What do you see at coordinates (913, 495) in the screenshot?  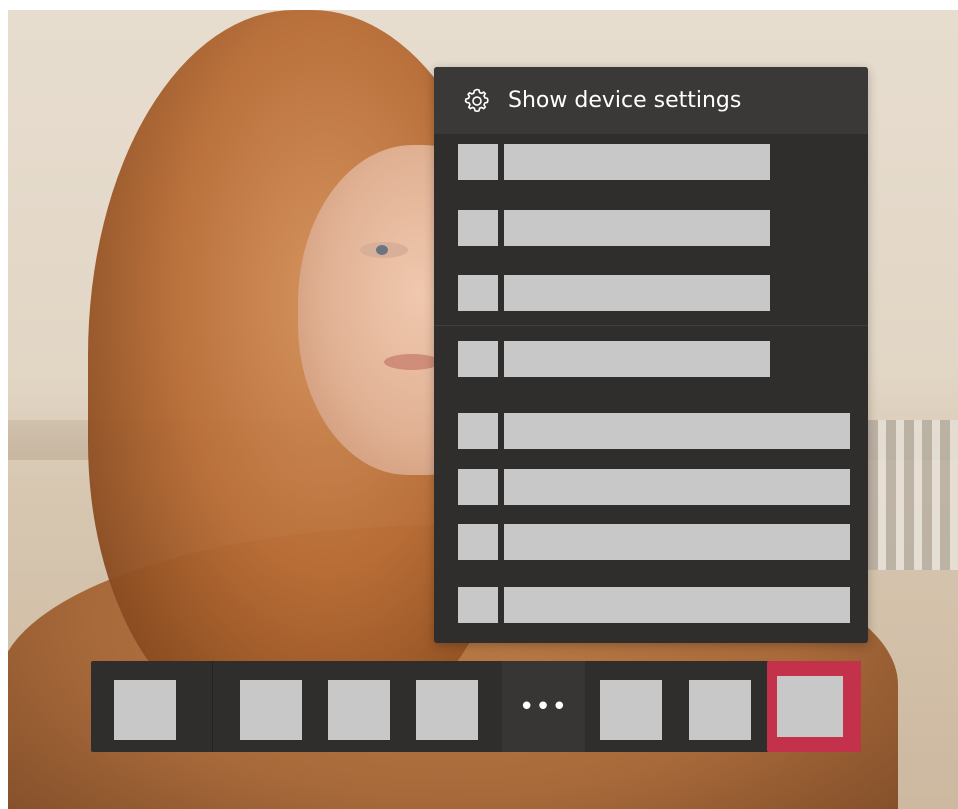 I see `background-books` at bounding box center [913, 495].